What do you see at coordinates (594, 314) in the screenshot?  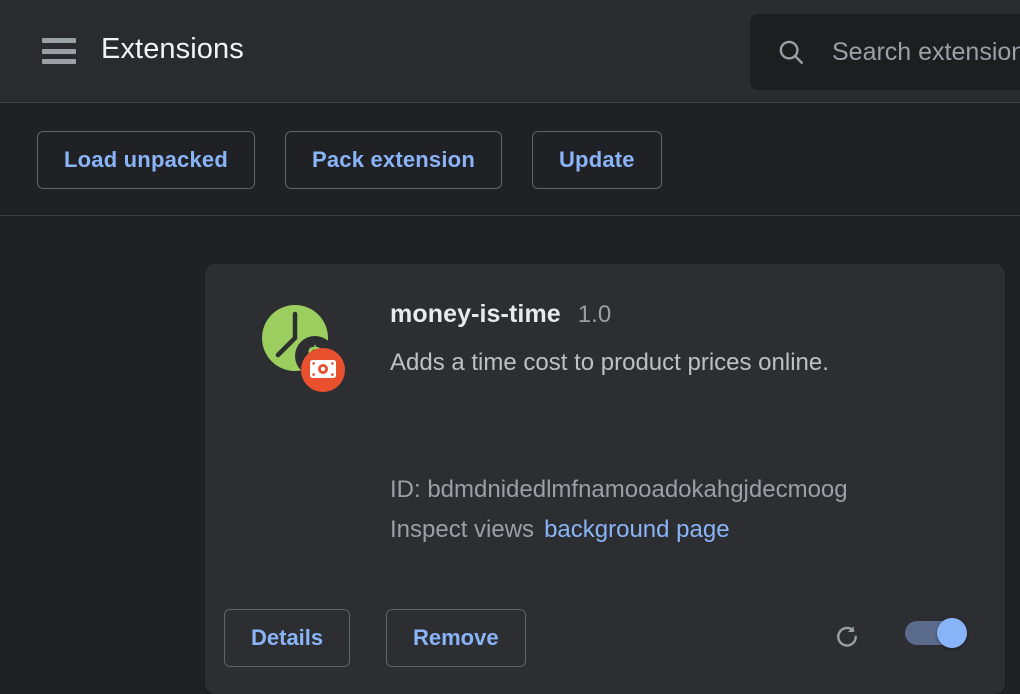 I see `extension-version: 1.0` at bounding box center [594, 314].